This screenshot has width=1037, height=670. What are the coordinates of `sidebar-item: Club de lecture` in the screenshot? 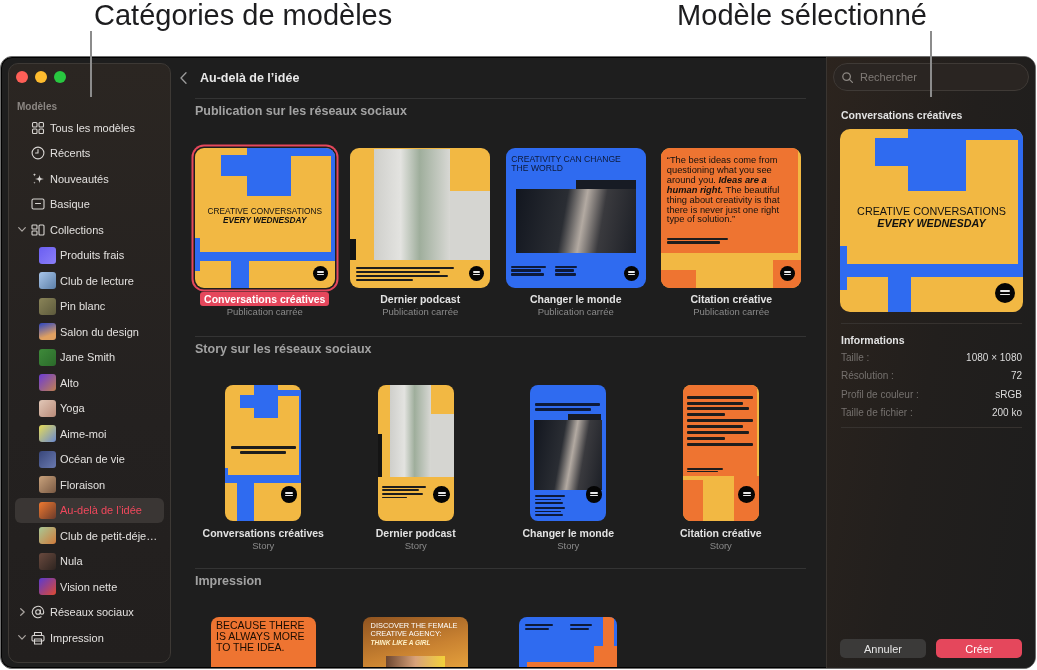 It's located at (89, 281).